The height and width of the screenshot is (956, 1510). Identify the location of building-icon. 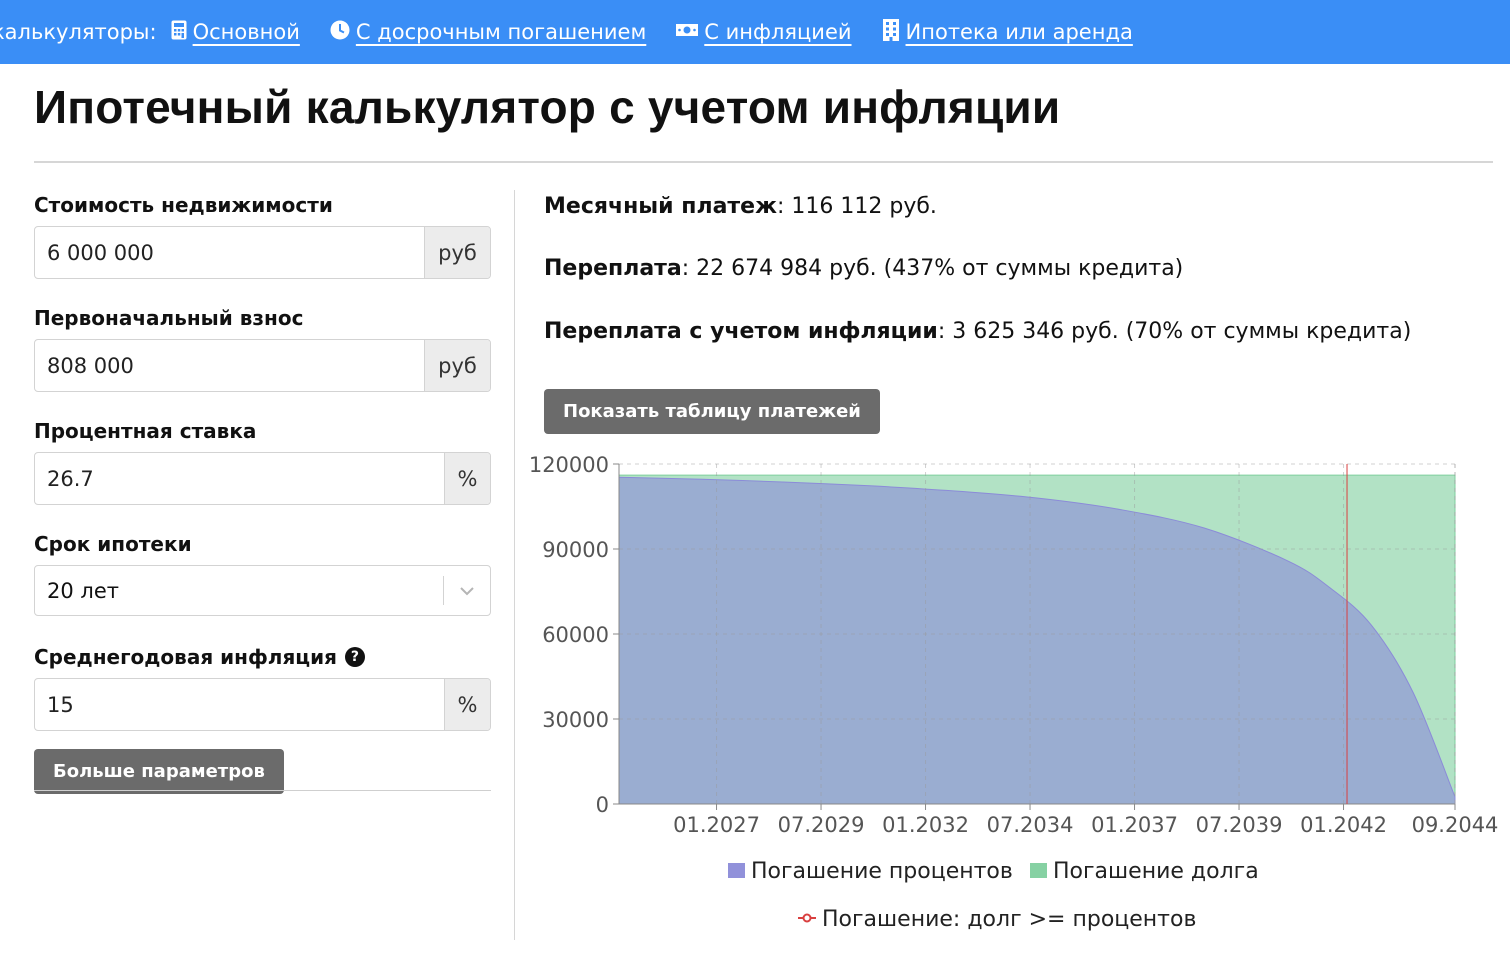
(891, 32).